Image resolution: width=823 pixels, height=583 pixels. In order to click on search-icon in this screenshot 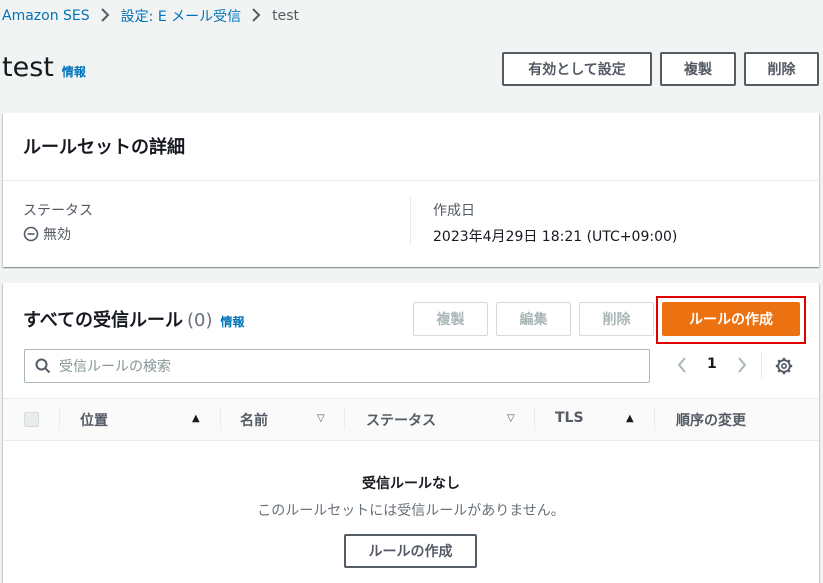, I will do `click(43, 366)`.